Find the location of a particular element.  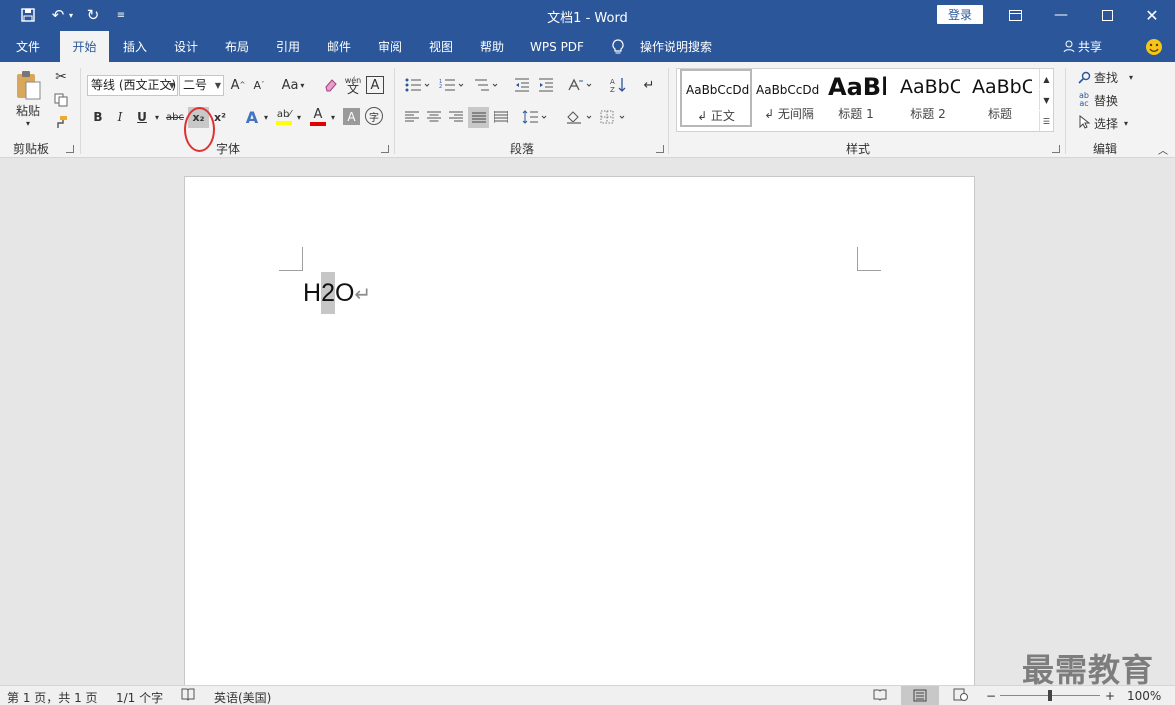

tab-layout: 布局 is located at coordinates (237, 46).